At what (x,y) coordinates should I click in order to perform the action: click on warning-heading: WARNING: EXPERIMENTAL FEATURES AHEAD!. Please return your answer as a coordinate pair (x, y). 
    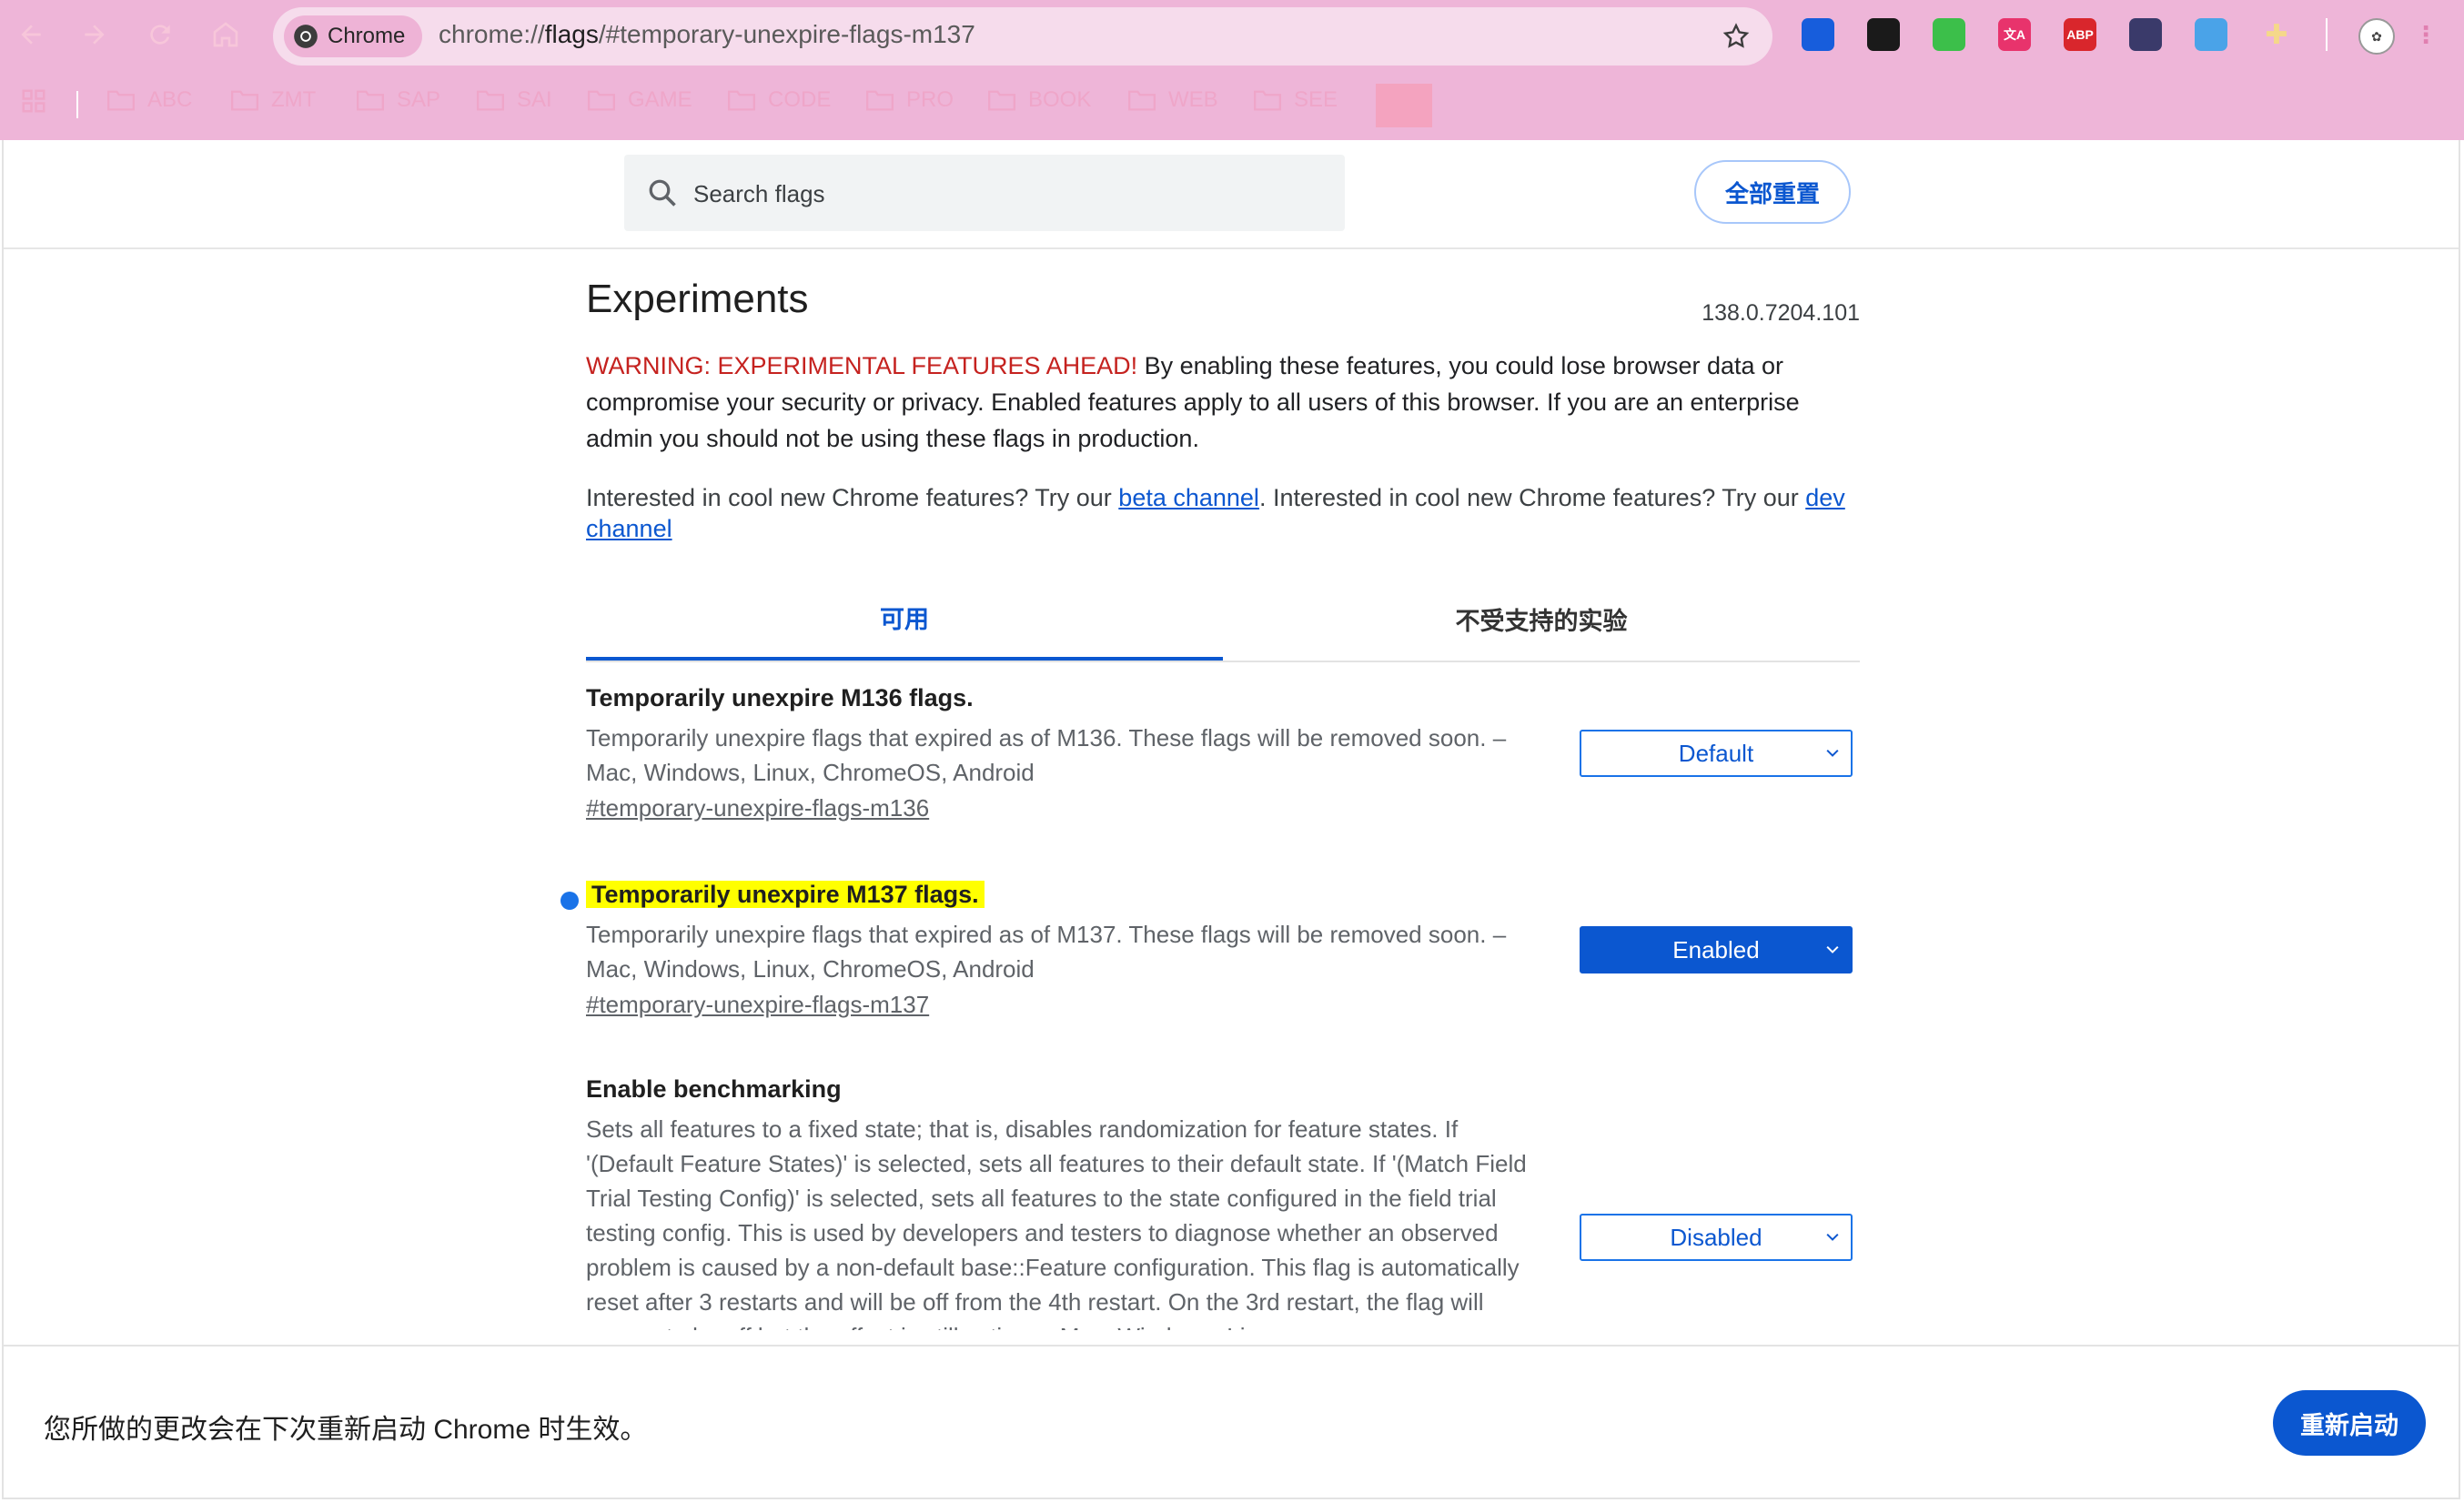
    Looking at the image, I should click on (862, 365).